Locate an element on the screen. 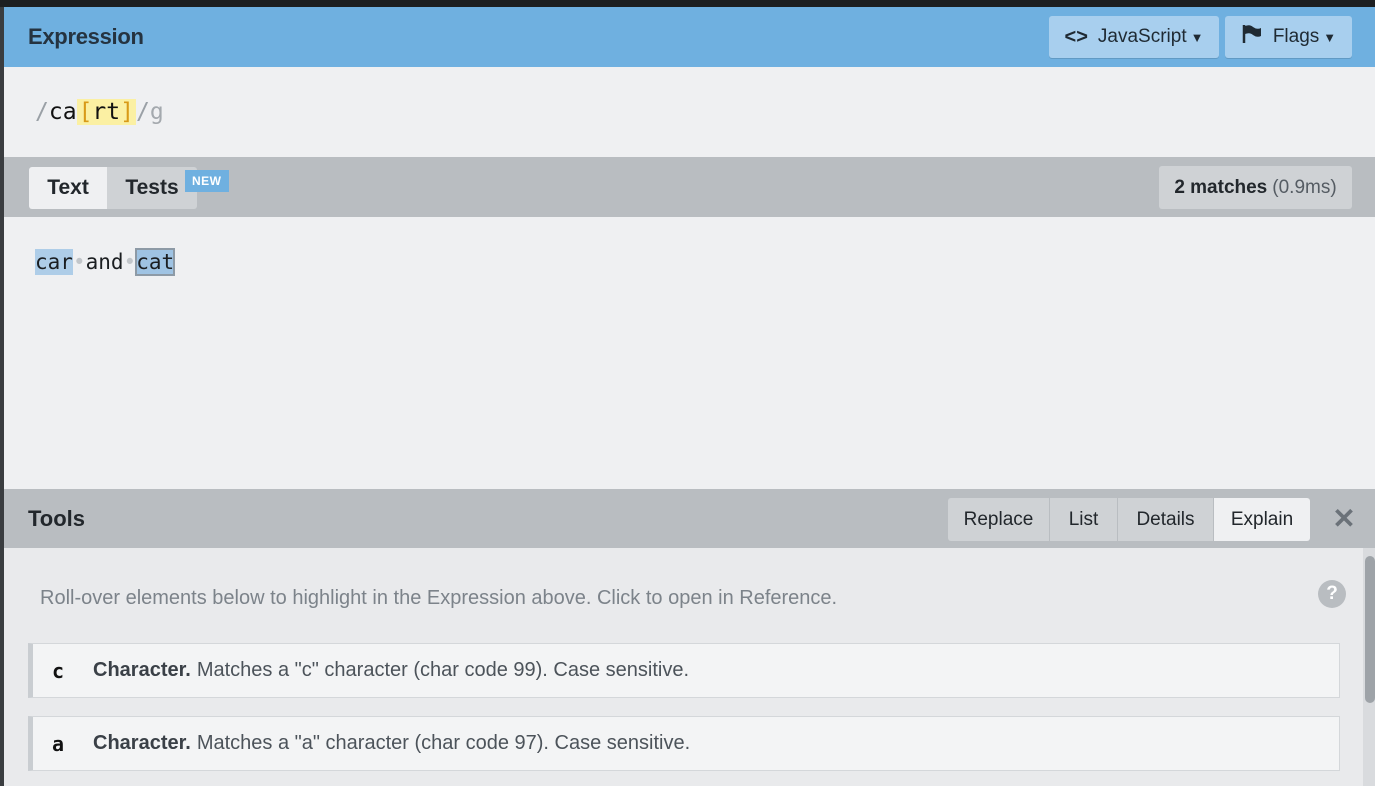 Image resolution: width=1375 pixels, height=786 pixels. expression-title: Expression is located at coordinates (86, 36).